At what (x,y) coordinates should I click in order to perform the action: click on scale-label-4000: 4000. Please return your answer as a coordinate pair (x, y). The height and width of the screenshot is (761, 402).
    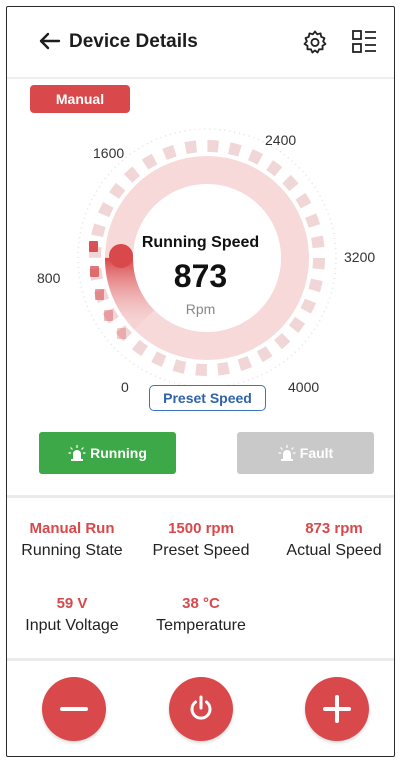
    Looking at the image, I should click on (304, 387).